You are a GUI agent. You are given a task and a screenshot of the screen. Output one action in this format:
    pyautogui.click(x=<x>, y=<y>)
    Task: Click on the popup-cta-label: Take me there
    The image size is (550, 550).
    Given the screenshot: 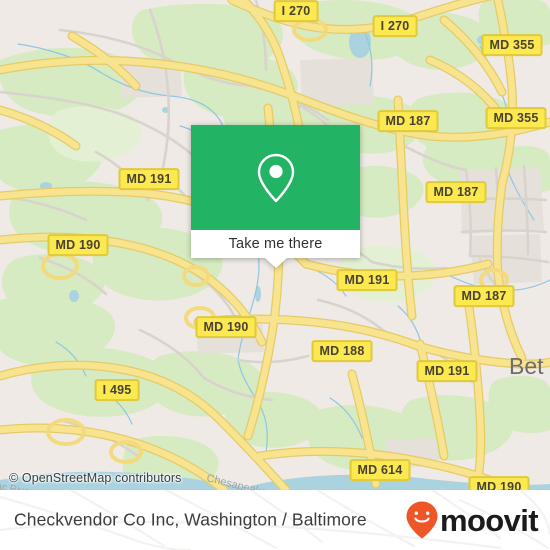 What is the action you would take?
    pyautogui.click(x=275, y=244)
    